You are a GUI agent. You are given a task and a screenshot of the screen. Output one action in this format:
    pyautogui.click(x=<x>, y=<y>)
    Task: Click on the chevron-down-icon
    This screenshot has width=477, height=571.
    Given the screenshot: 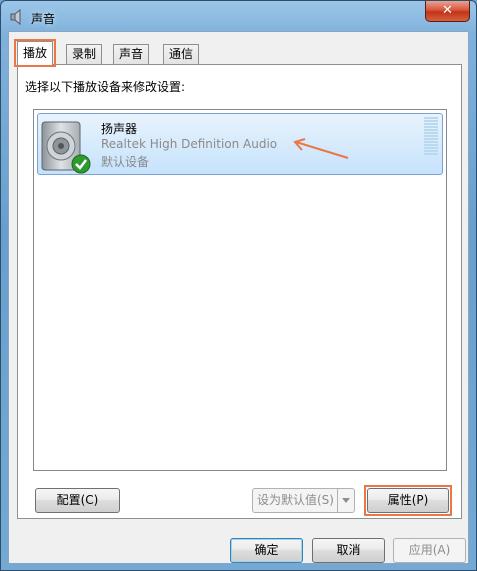 What is the action you would take?
    pyautogui.click(x=345, y=500)
    